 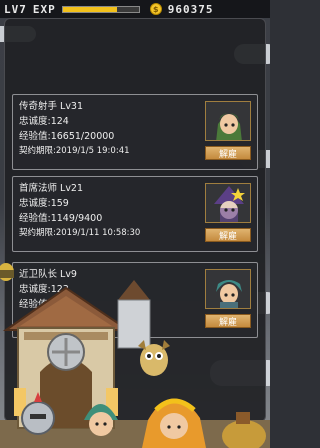 What do you see at coordinates (228, 289) in the screenshot?
I see `captain-portrait-icon` at bounding box center [228, 289].